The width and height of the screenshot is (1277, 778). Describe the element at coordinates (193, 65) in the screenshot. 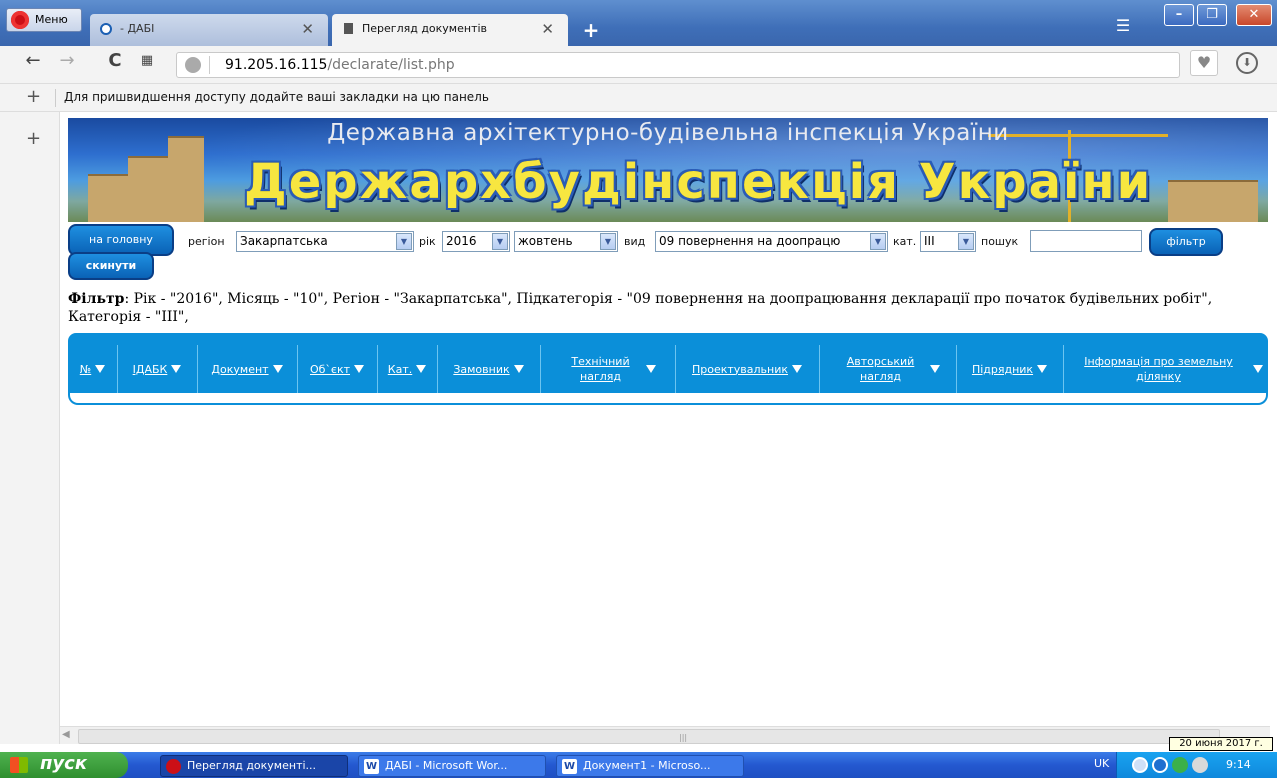

I see `site-info-icon` at that location.